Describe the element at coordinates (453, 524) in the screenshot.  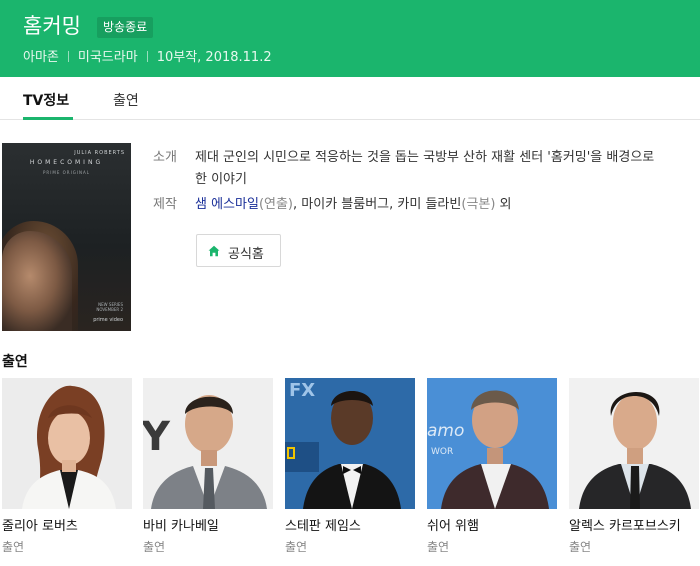
I see `cast-name: 쉬어 위햄` at that location.